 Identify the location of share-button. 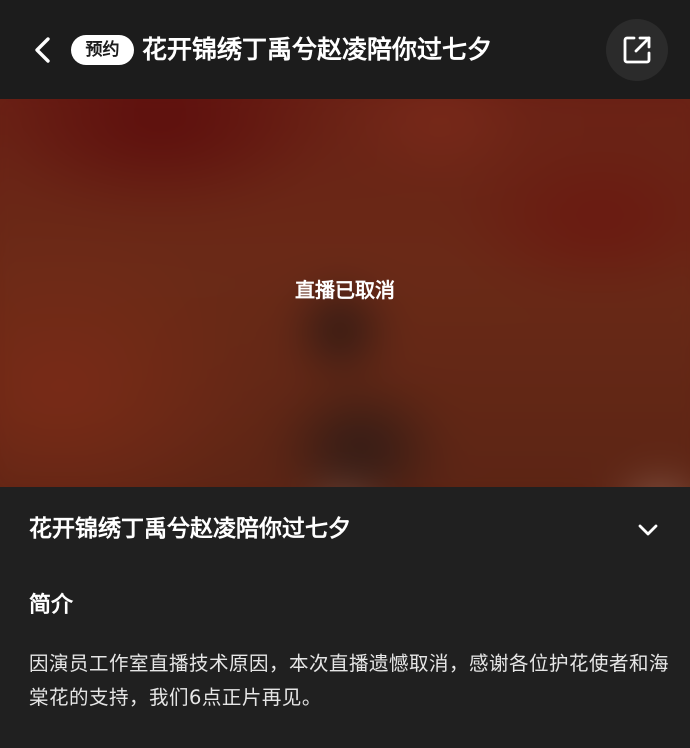
(637, 50).